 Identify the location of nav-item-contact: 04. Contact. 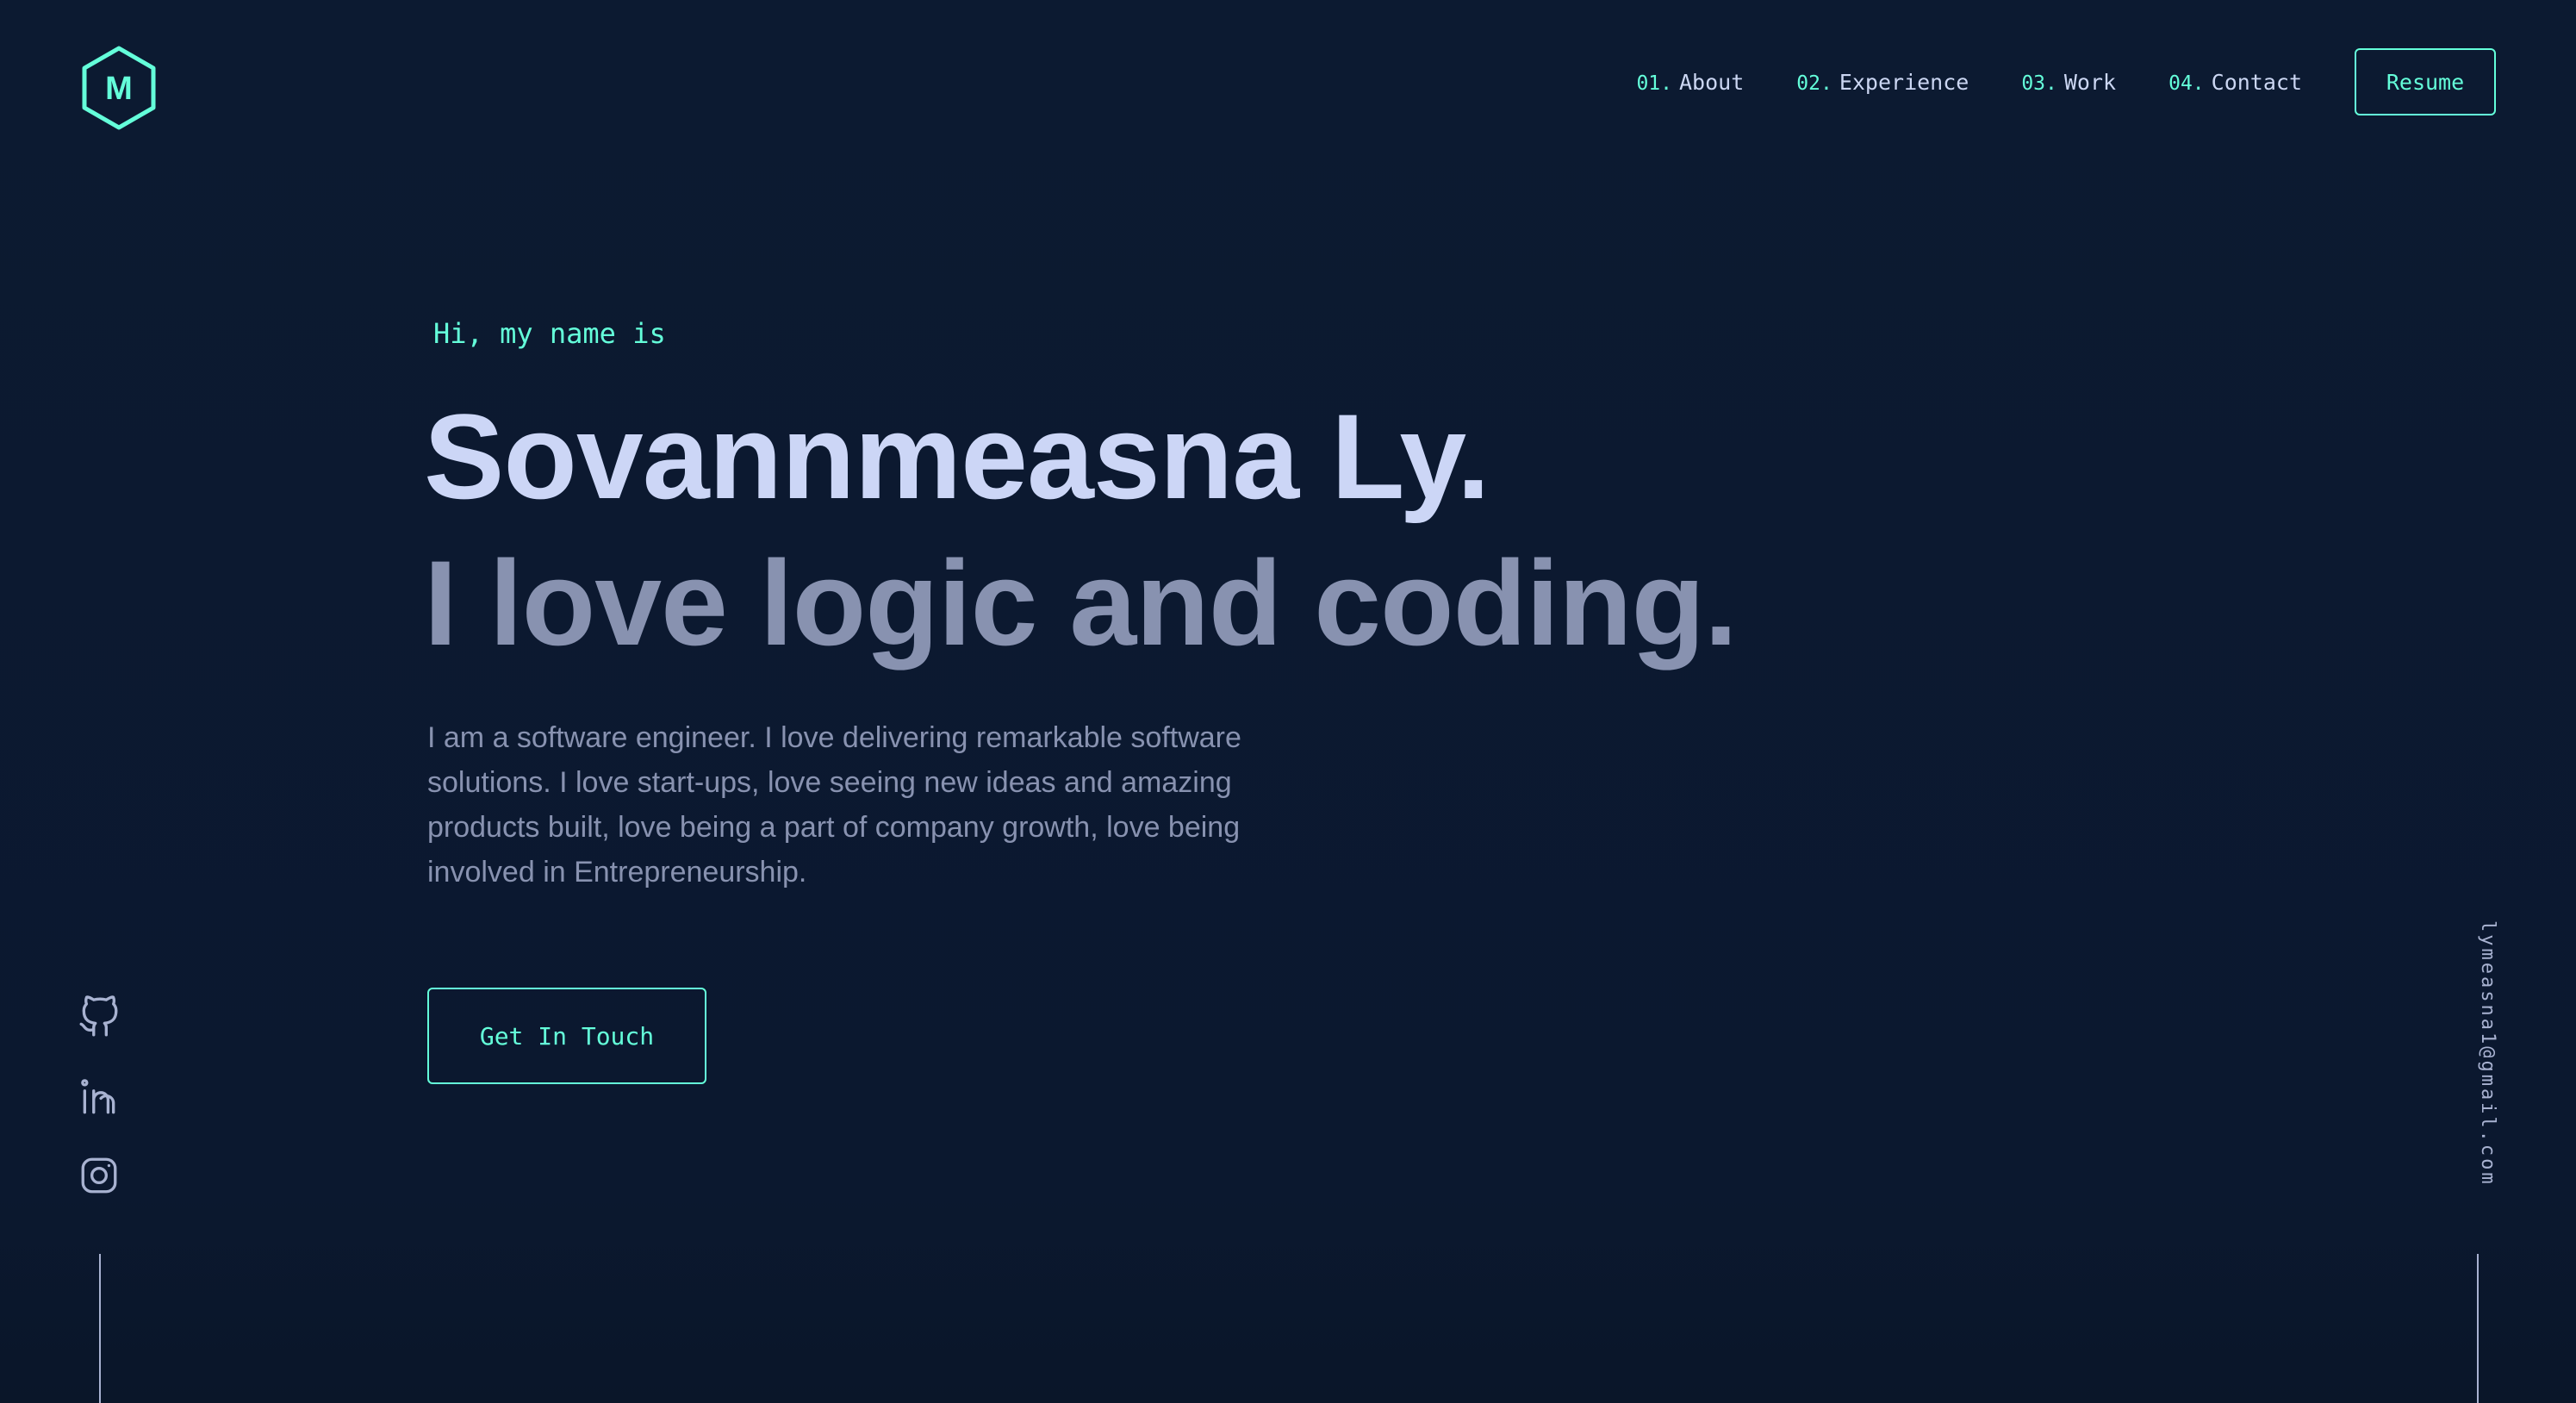
(2235, 82).